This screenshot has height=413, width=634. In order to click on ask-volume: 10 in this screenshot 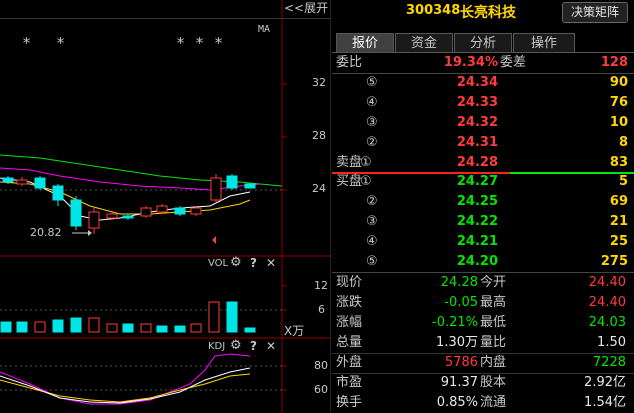, I will do `click(618, 122)`.